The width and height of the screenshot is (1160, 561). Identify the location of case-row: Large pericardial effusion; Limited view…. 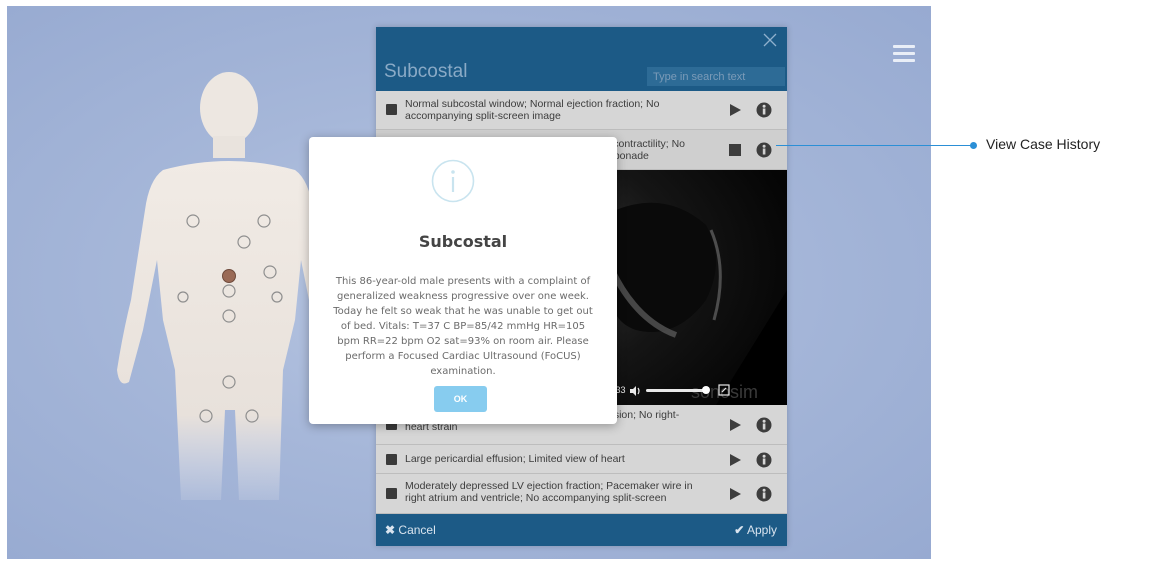
(581, 459).